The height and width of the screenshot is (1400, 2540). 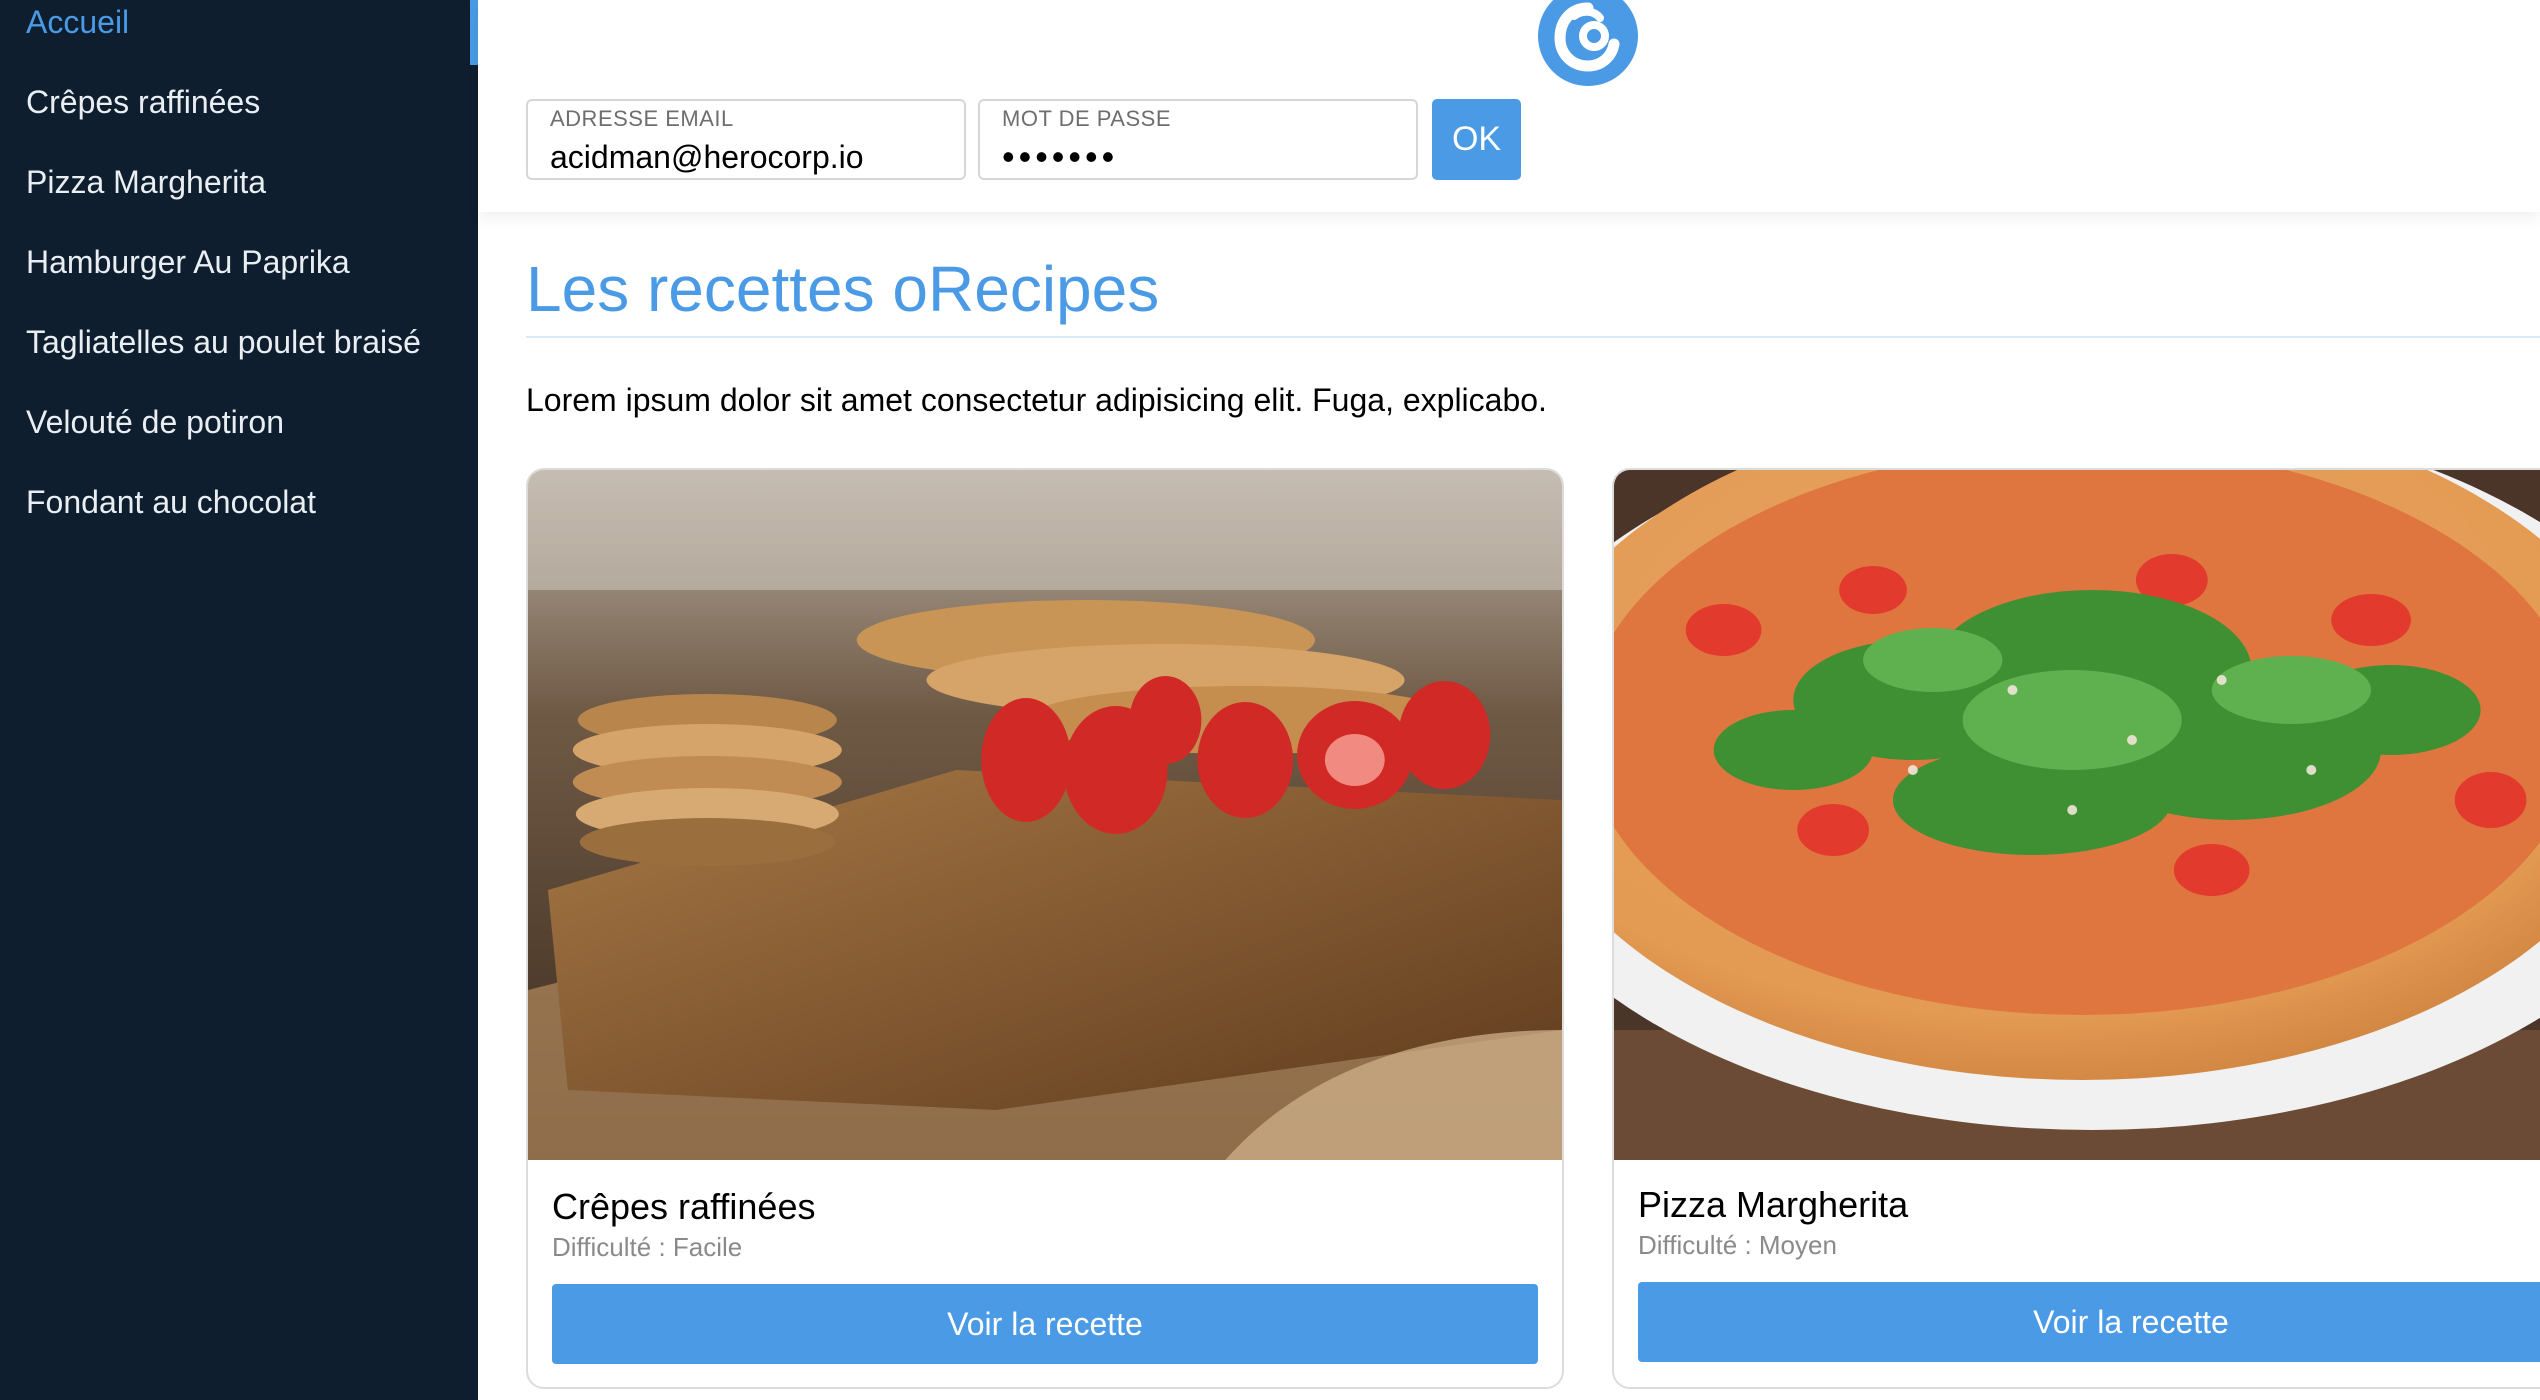 I want to click on orecipes-logo-icon, so click(x=1588, y=43).